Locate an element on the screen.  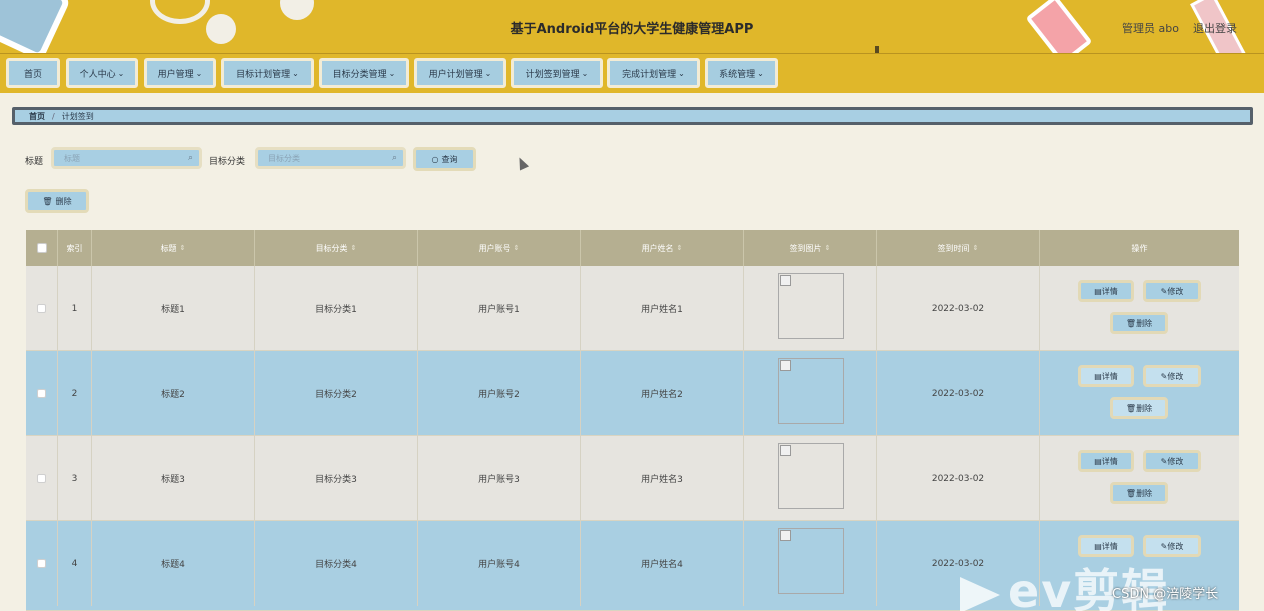
nav-item-label: 用户计划管理 is located at coordinates (455, 74).